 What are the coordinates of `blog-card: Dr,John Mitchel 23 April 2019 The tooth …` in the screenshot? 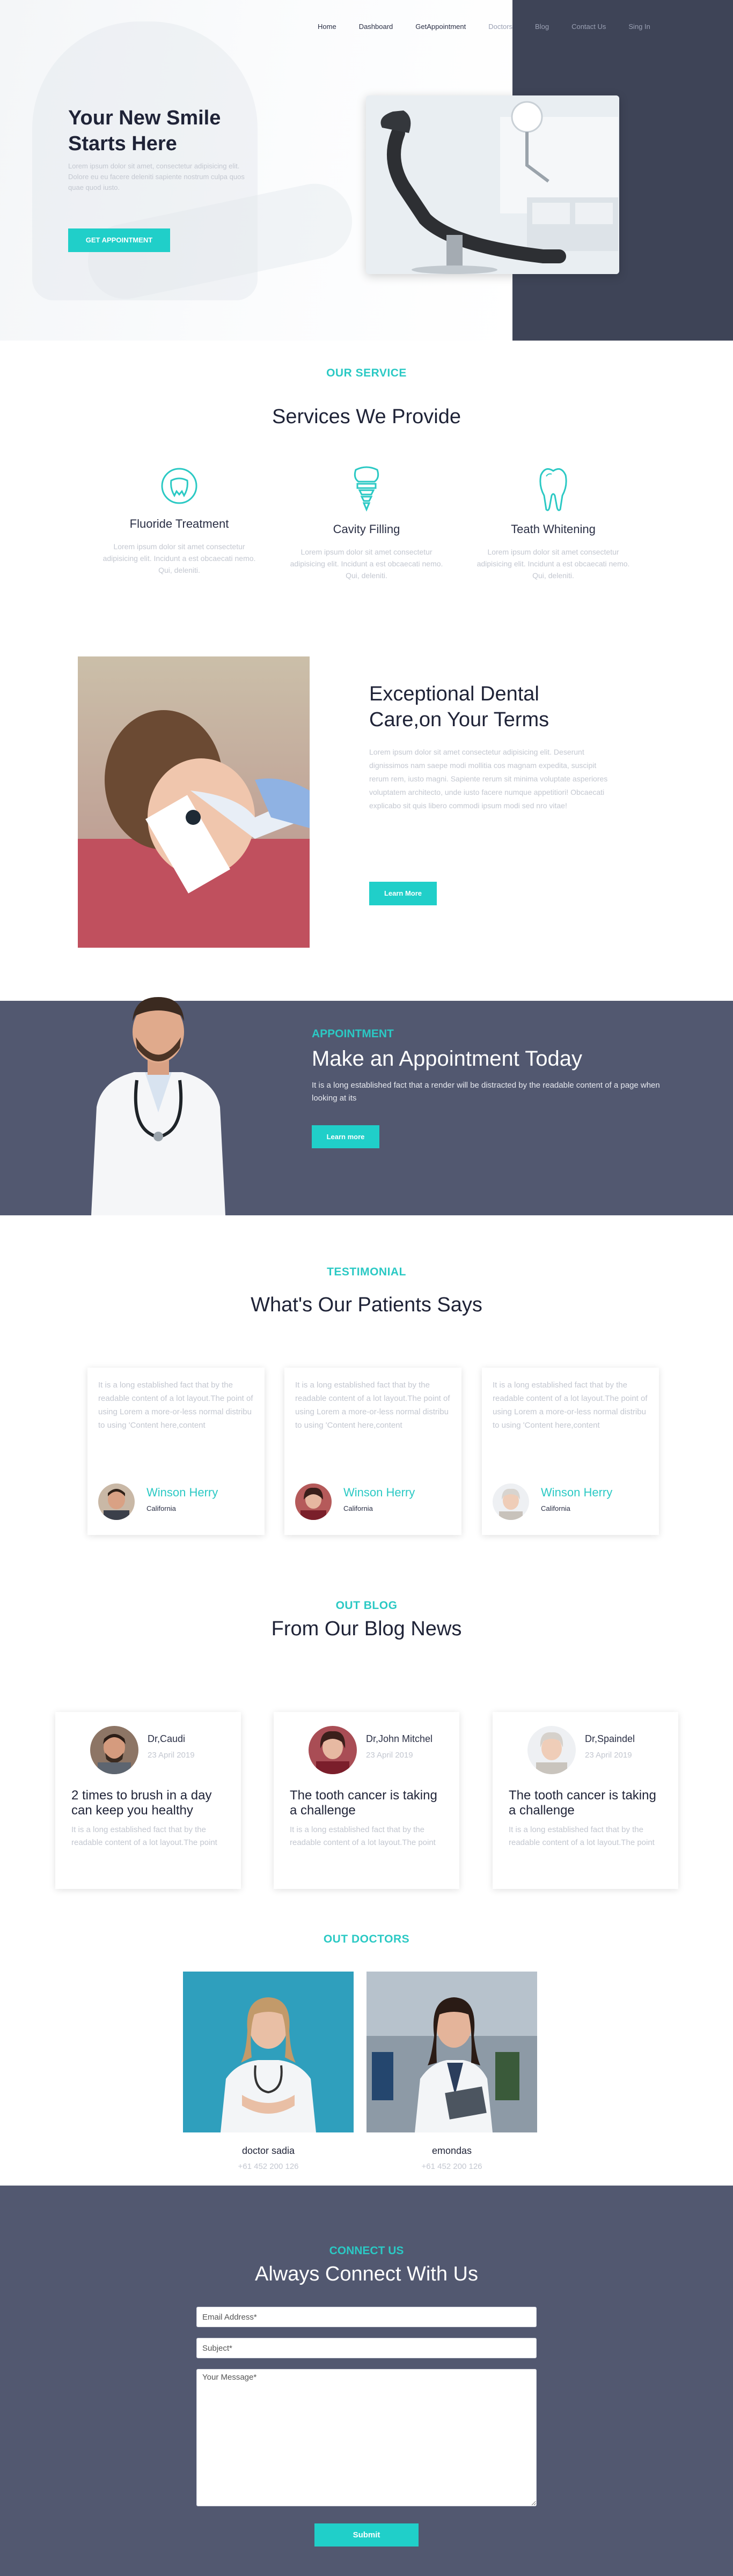 It's located at (366, 1800).